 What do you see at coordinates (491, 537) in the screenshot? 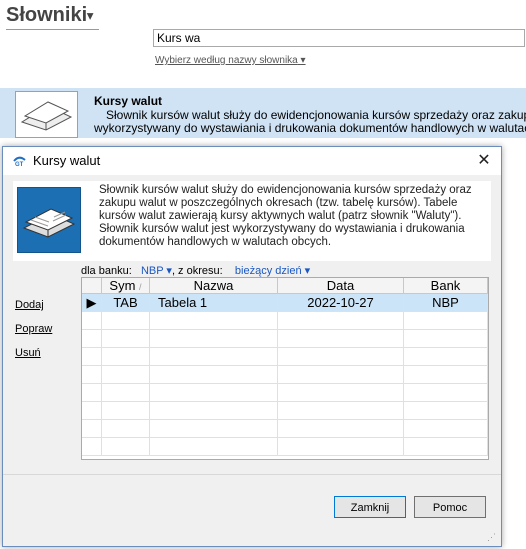
I see `resize-grip-icon: ⋰` at bounding box center [491, 537].